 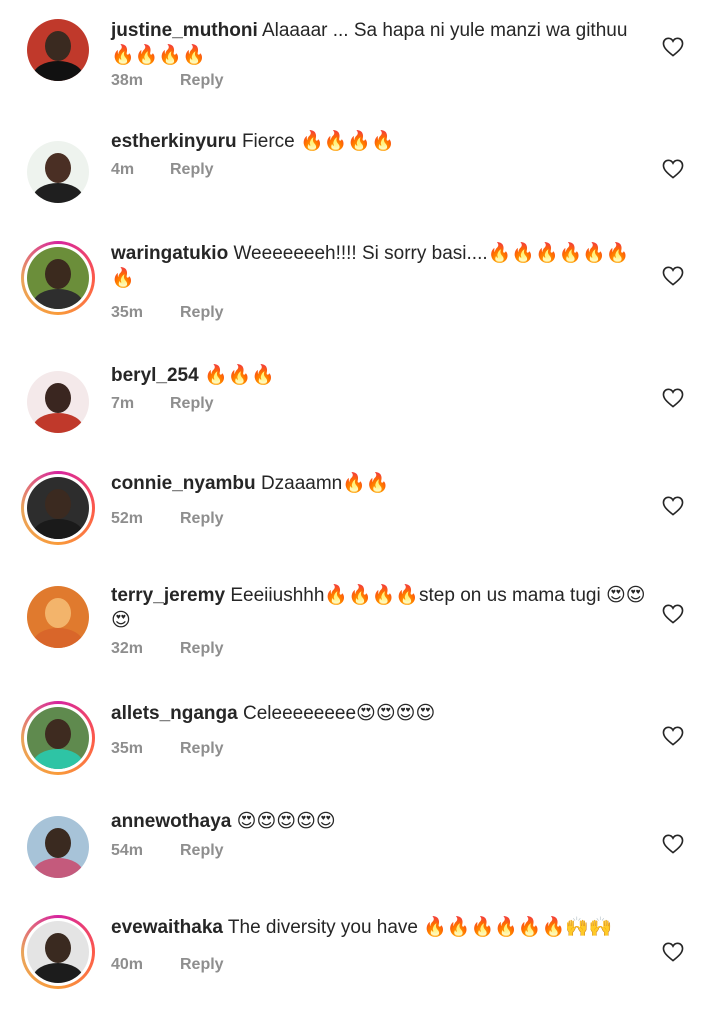 What do you see at coordinates (167, 81) in the screenshot?
I see `comment-meta: 38m Reply` at bounding box center [167, 81].